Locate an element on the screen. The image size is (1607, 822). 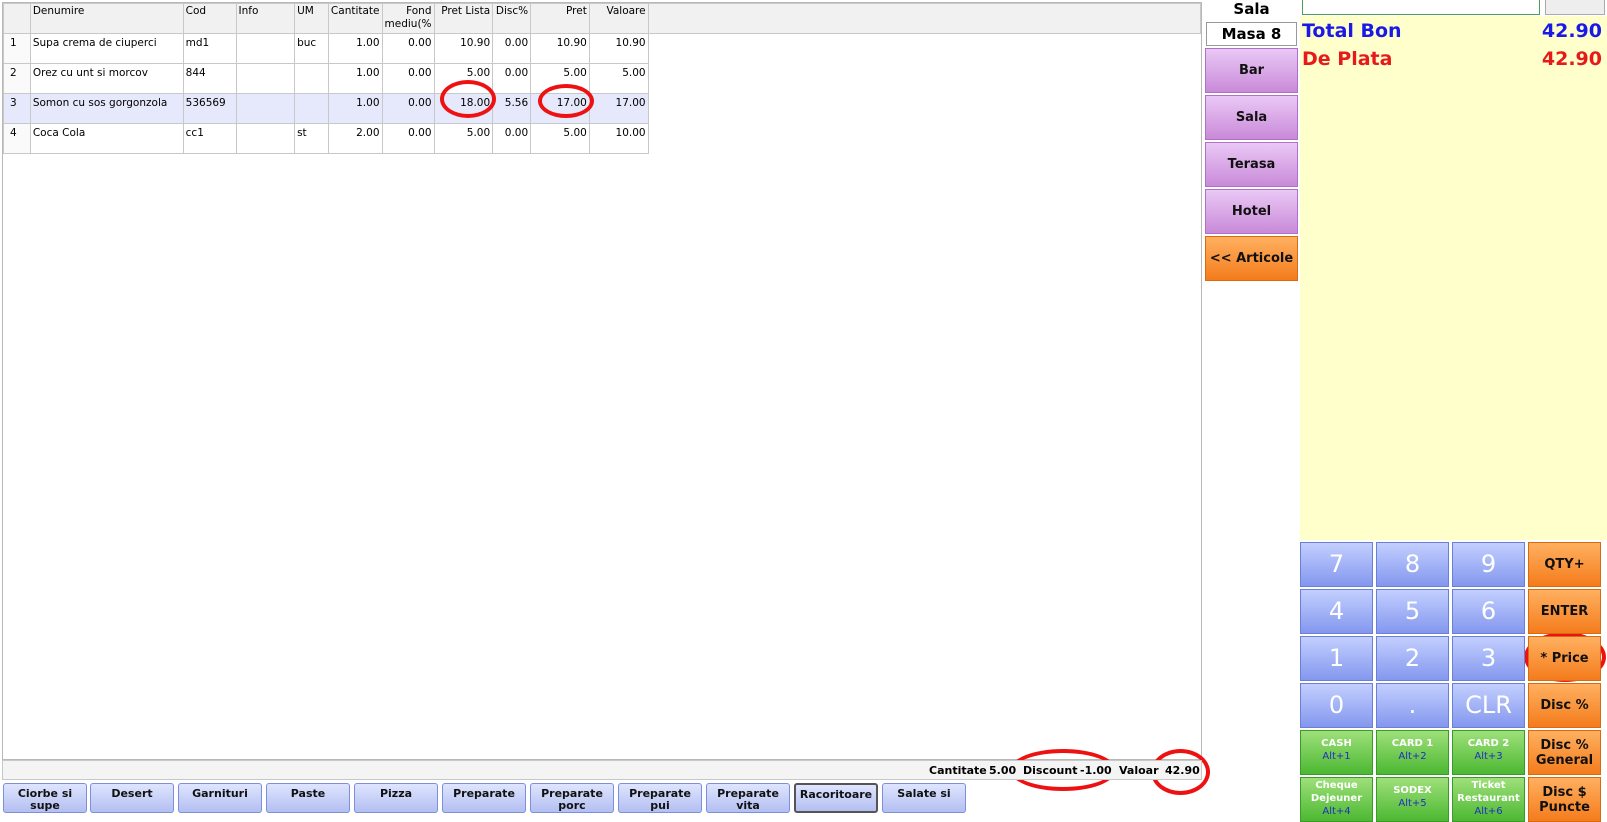
de-plata-value: 42.90 is located at coordinates (1571, 59).